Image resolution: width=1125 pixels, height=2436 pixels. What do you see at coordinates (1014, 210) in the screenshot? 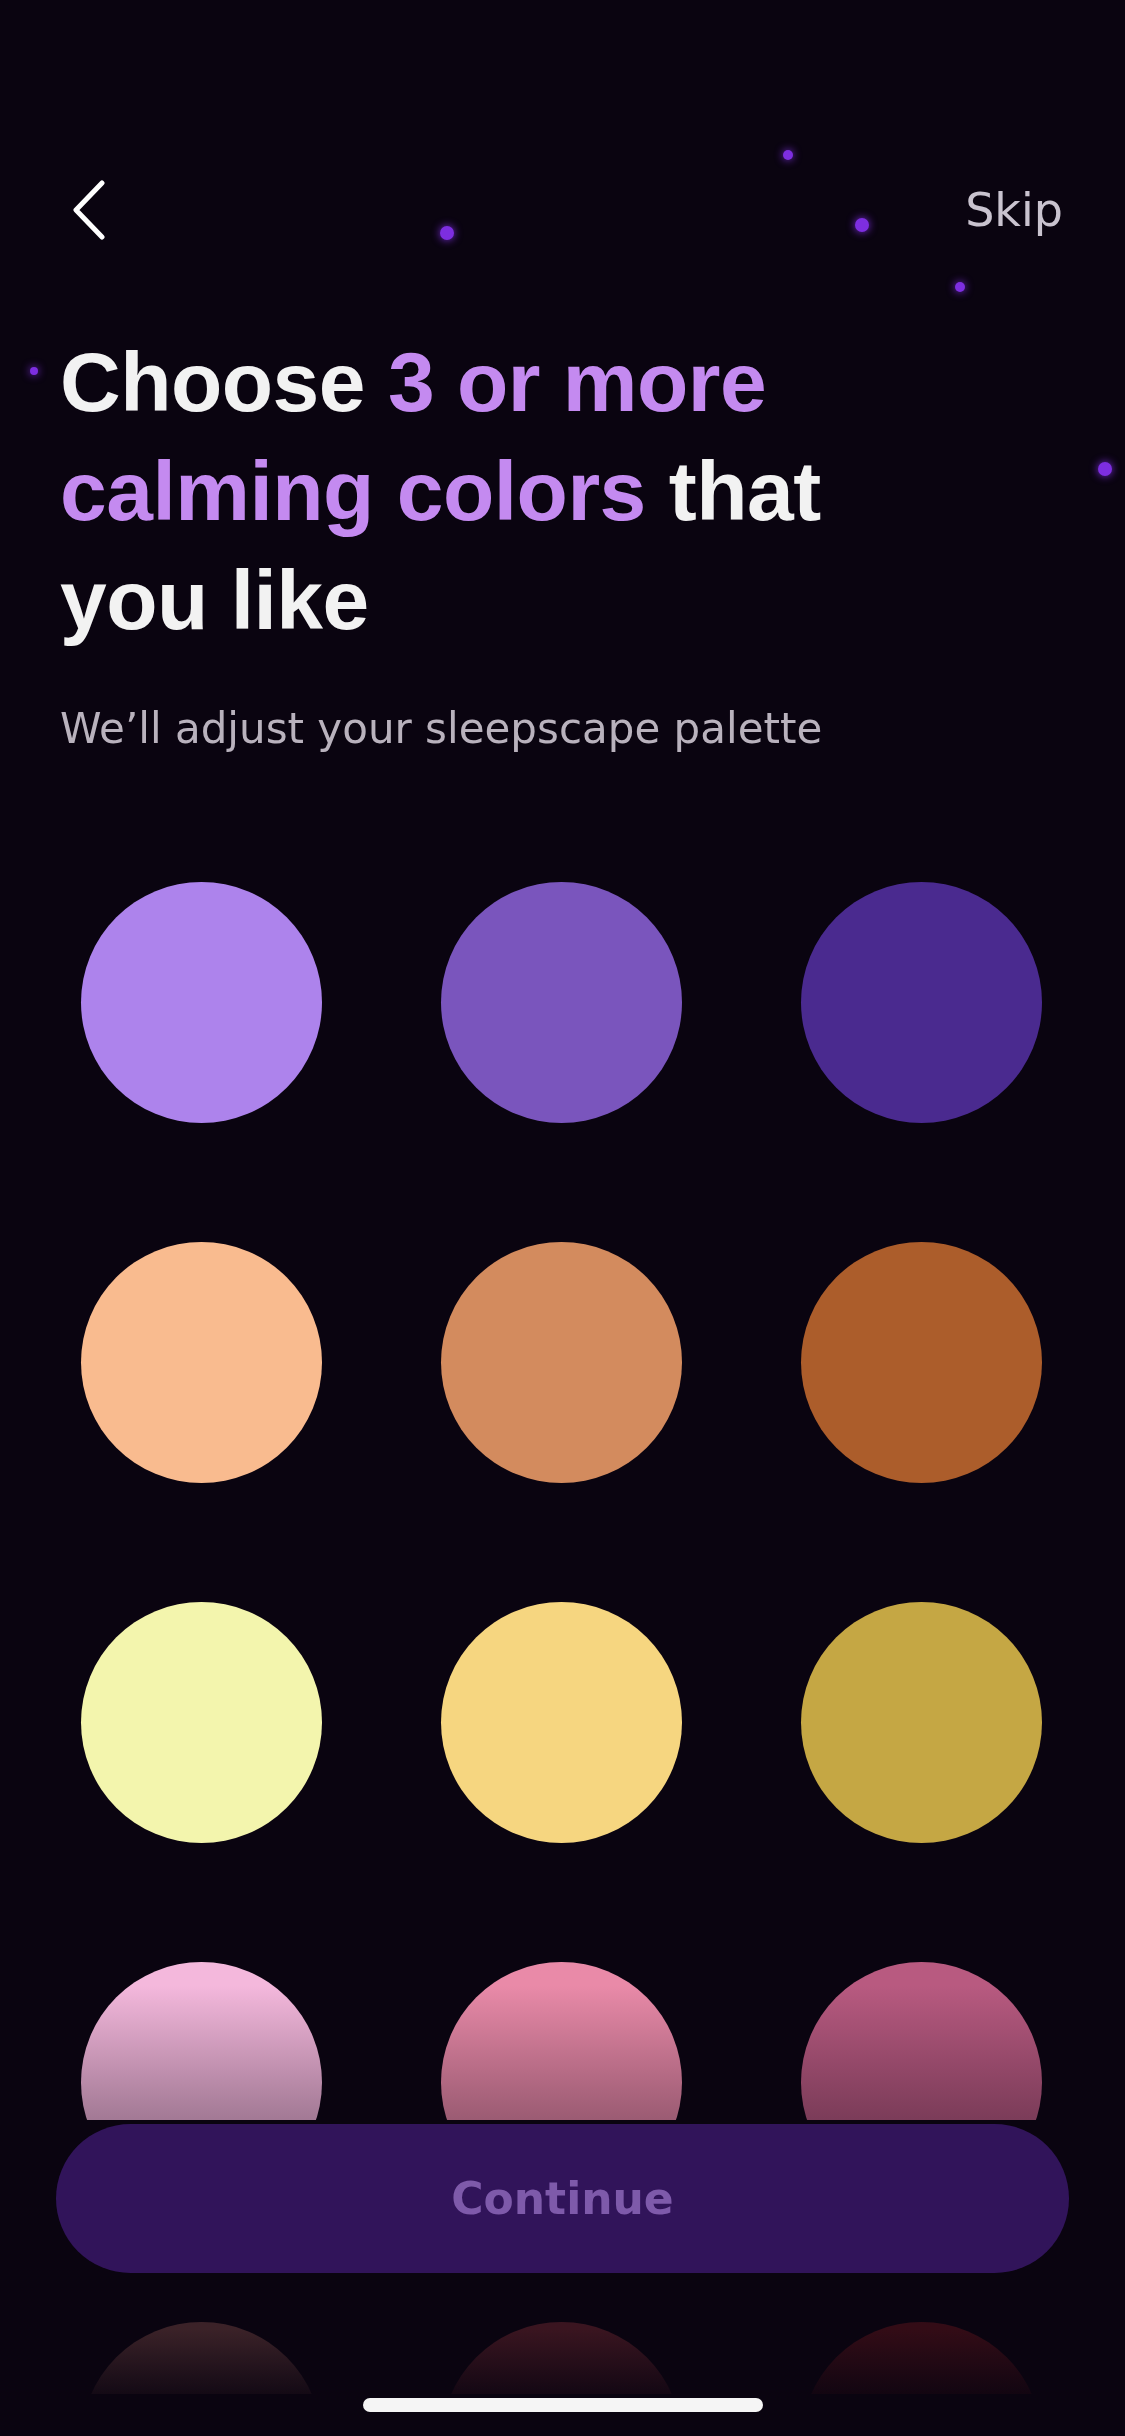
I see `skip-button: Skip` at bounding box center [1014, 210].